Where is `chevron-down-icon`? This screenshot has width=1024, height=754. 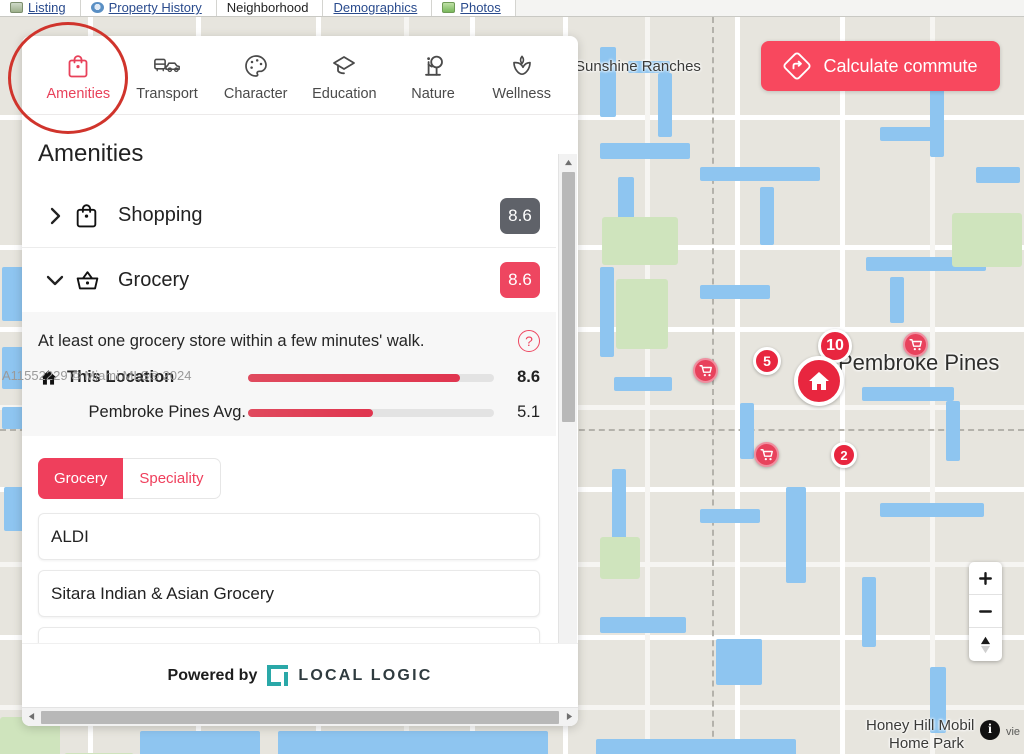
chevron-down-icon is located at coordinates (55, 280).